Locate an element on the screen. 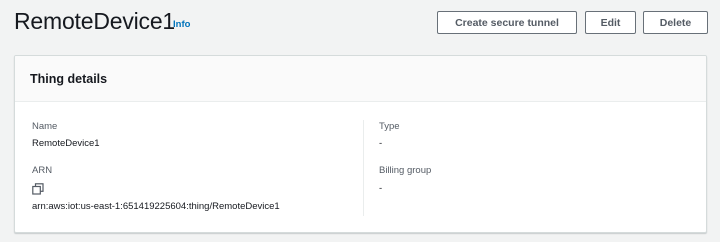  panel-title: Thing details is located at coordinates (69, 79).